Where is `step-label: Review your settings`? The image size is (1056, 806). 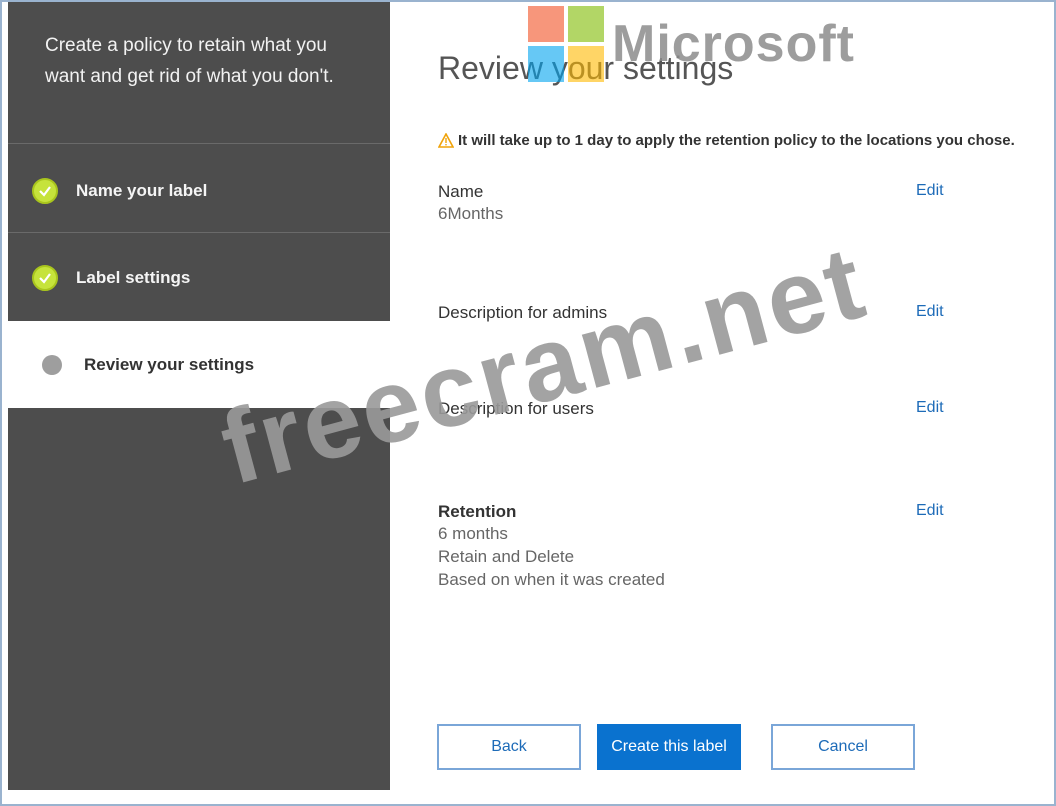
step-label: Review your settings is located at coordinates (169, 364).